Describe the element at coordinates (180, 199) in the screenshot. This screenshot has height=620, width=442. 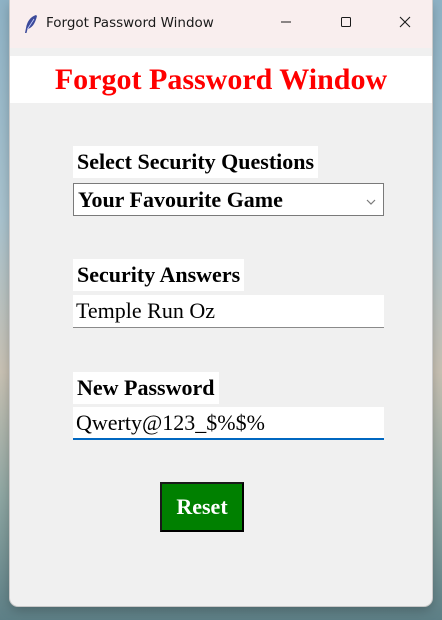
I see `security-question-selected: Your Favourite Game` at that location.